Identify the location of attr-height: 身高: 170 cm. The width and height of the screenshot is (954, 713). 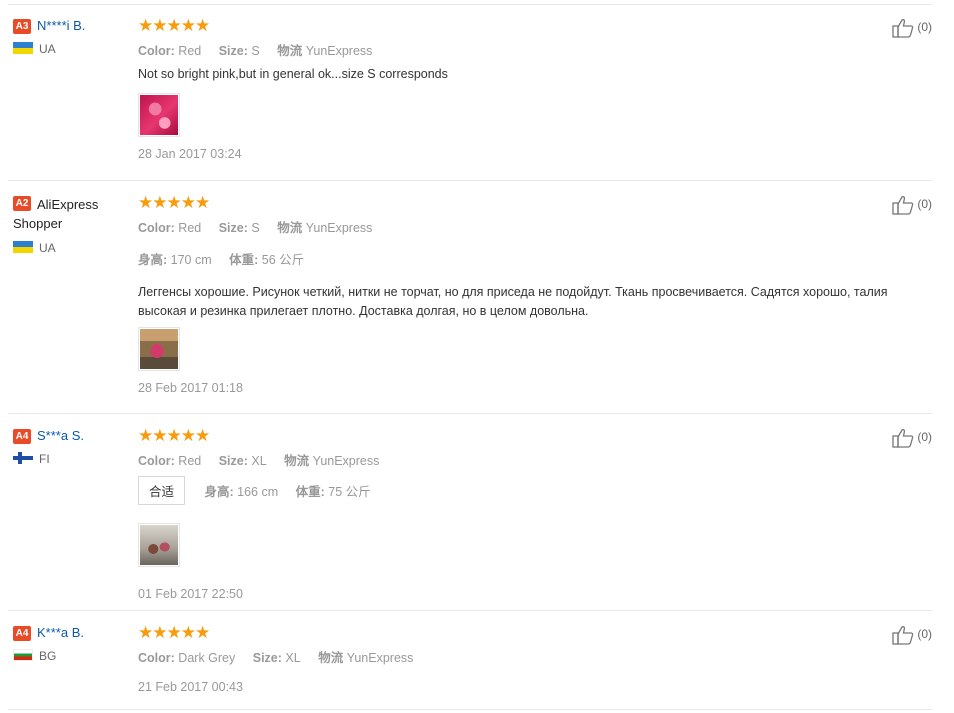
(175, 260).